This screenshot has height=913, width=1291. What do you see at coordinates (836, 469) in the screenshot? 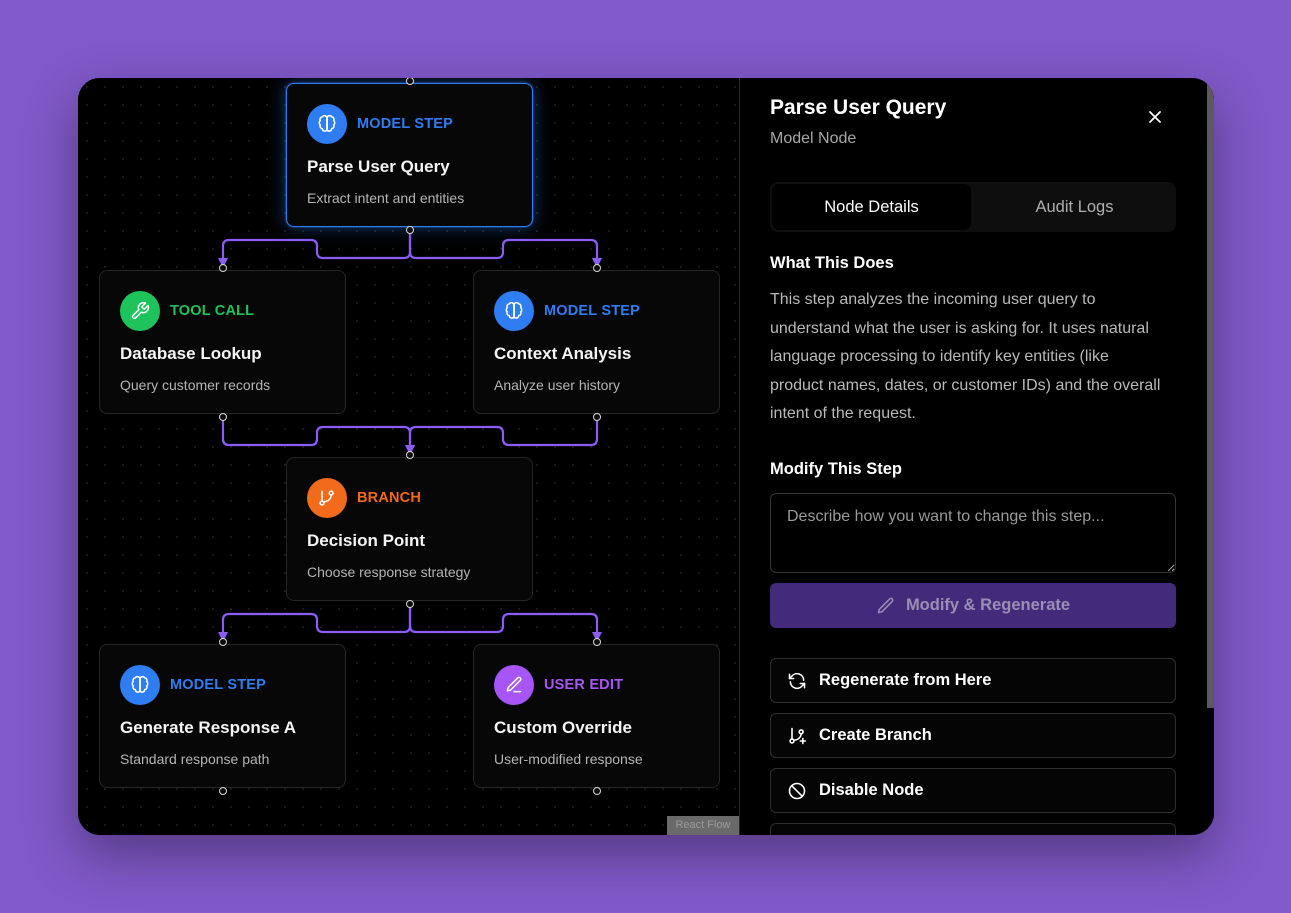
I see `section-heading-modify-step: Modify This Step` at bounding box center [836, 469].